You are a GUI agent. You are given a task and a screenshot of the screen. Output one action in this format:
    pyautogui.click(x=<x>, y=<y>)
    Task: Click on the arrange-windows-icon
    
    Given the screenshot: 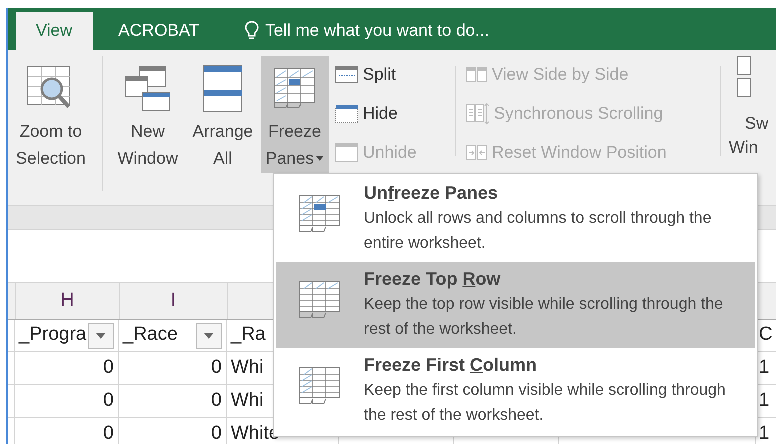 What is the action you would take?
    pyautogui.click(x=223, y=89)
    